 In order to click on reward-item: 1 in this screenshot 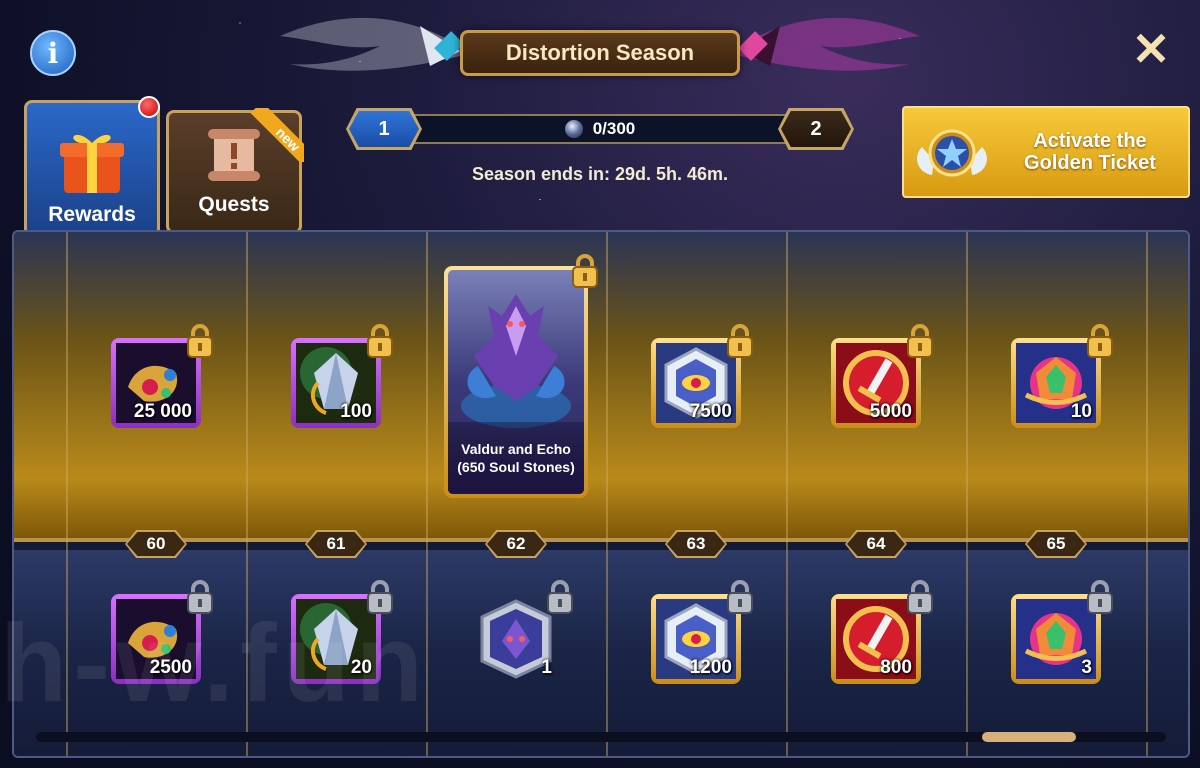, I will do `click(522, 632)`.